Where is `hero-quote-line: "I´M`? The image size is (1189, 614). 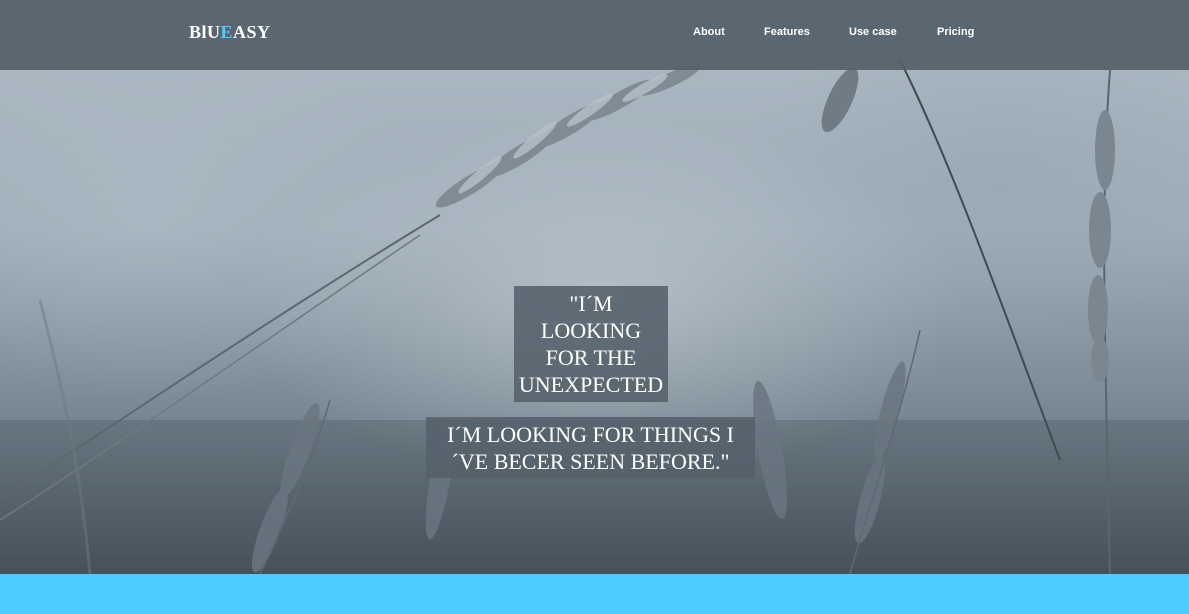
hero-quote-line: "I´M is located at coordinates (591, 303).